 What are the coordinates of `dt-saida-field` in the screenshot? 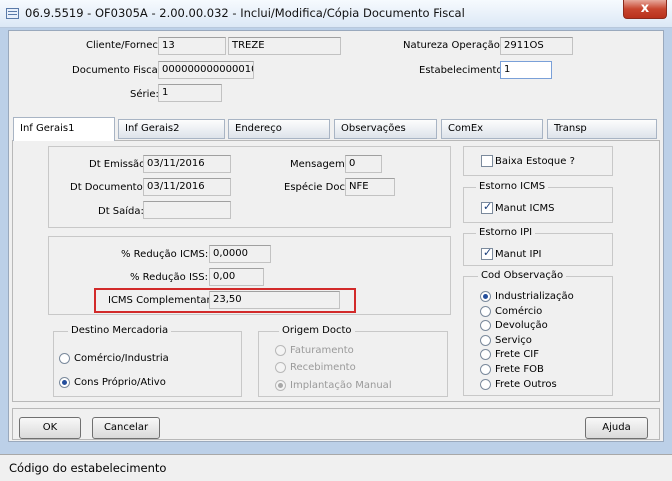 It's located at (187, 210).